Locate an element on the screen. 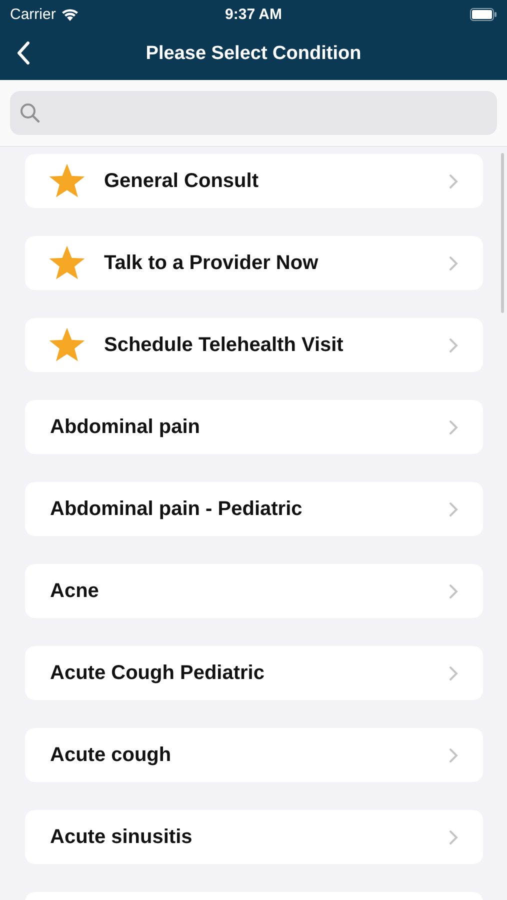 Image resolution: width=507 pixels, height=900 pixels. search-field is located at coordinates (253, 113).